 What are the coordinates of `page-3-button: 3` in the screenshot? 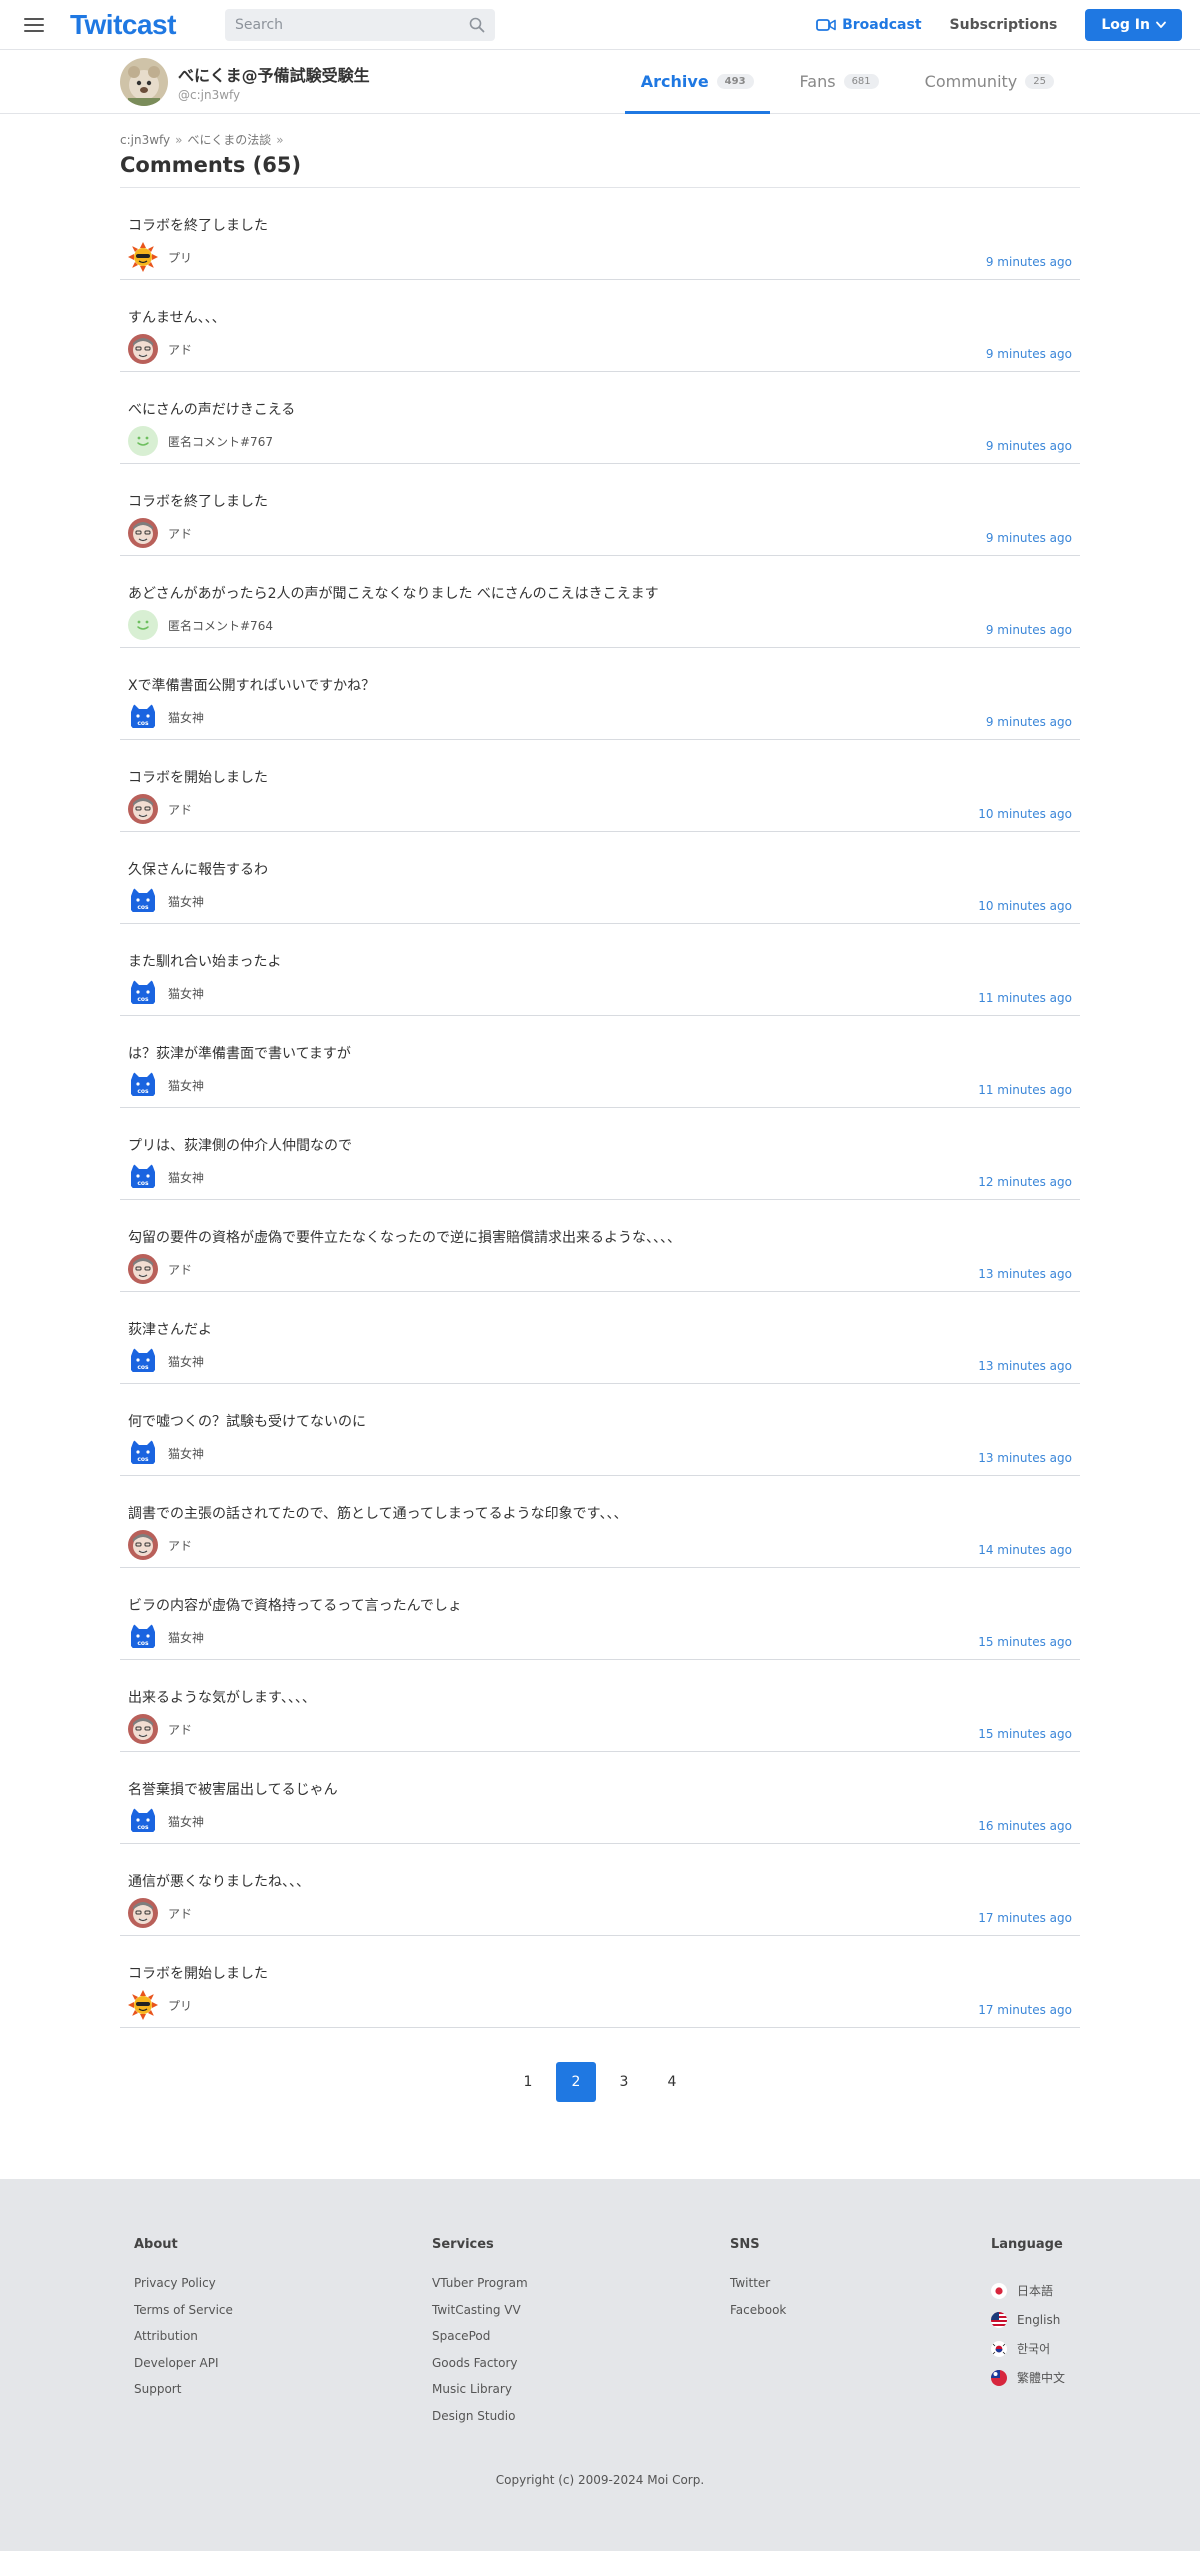 It's located at (624, 2082).